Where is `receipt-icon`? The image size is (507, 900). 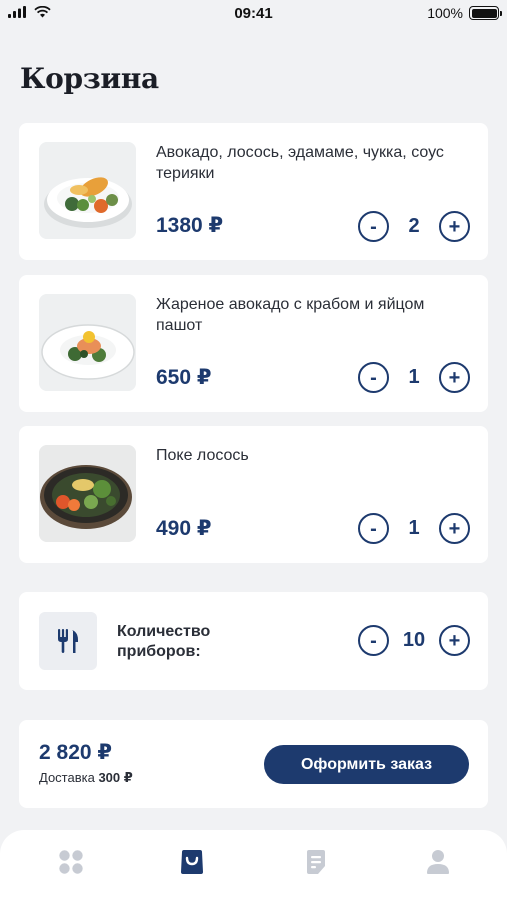
receipt-icon is located at coordinates (316, 862).